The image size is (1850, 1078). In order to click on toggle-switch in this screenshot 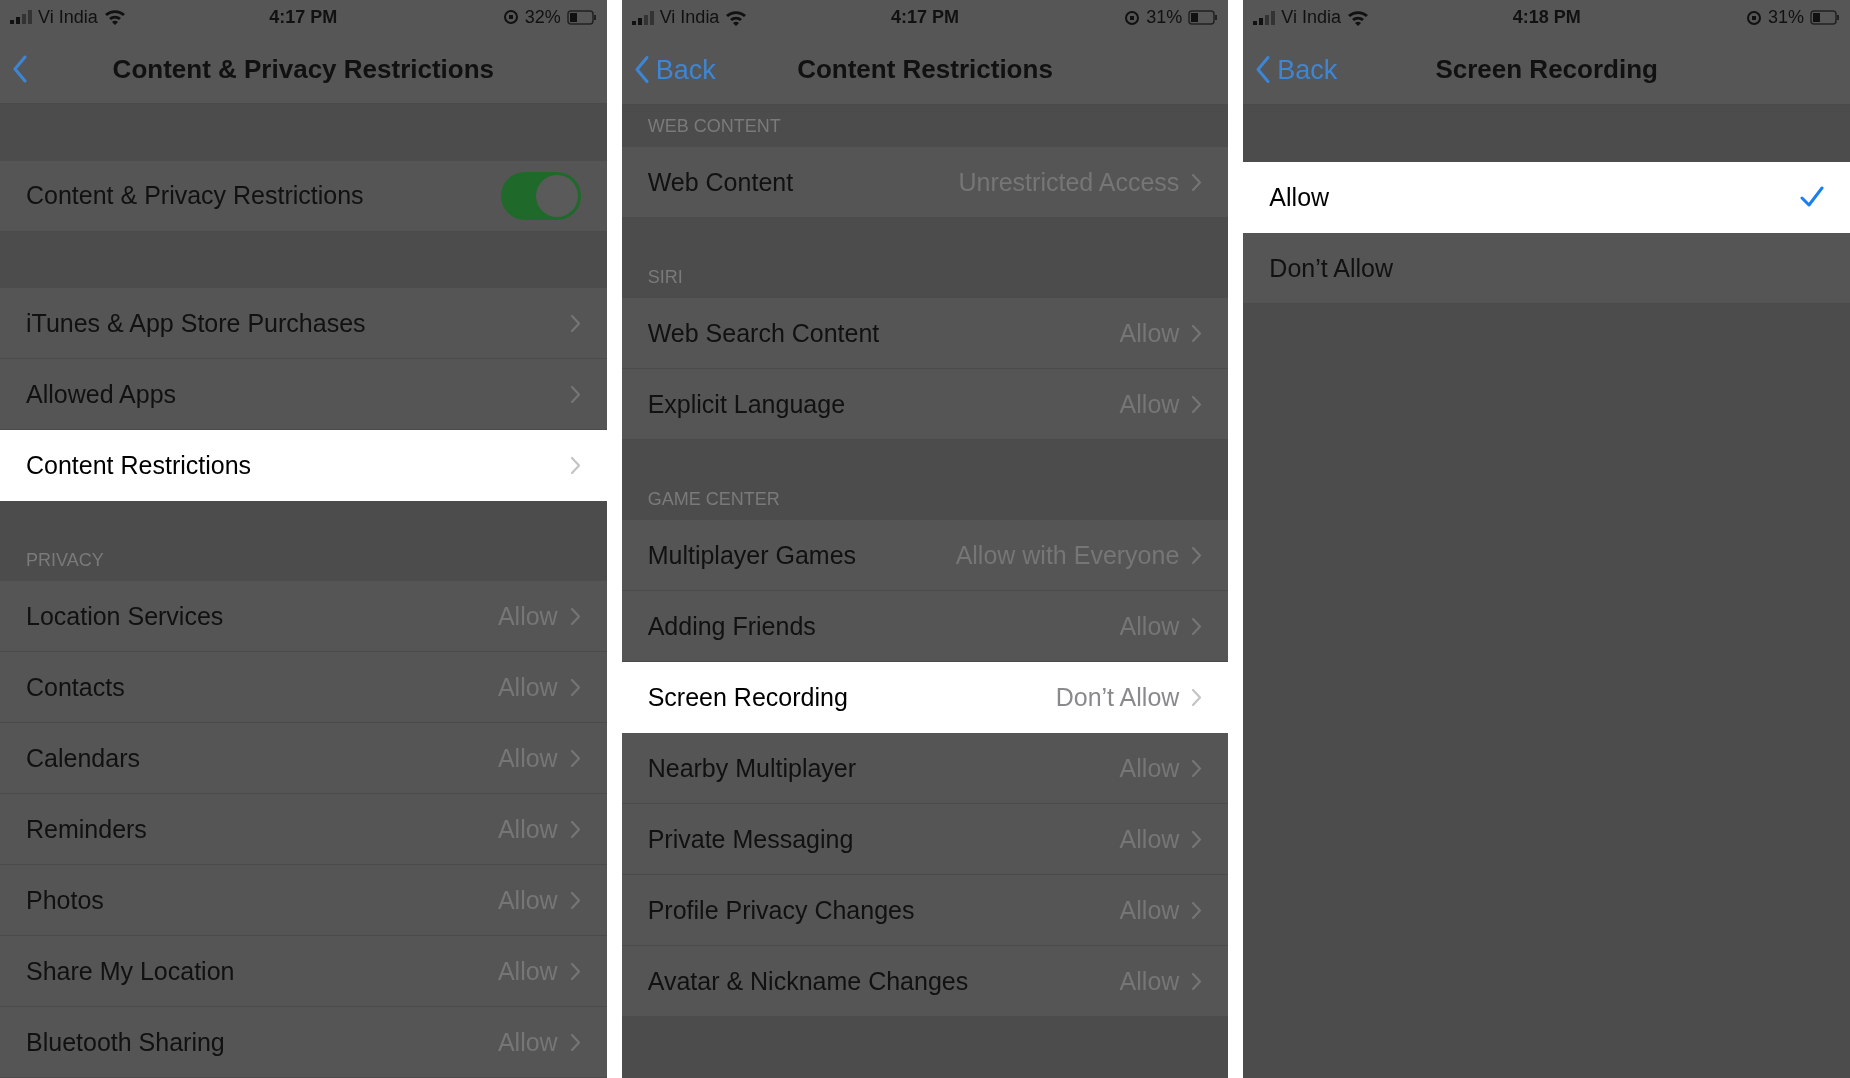, I will do `click(540, 195)`.